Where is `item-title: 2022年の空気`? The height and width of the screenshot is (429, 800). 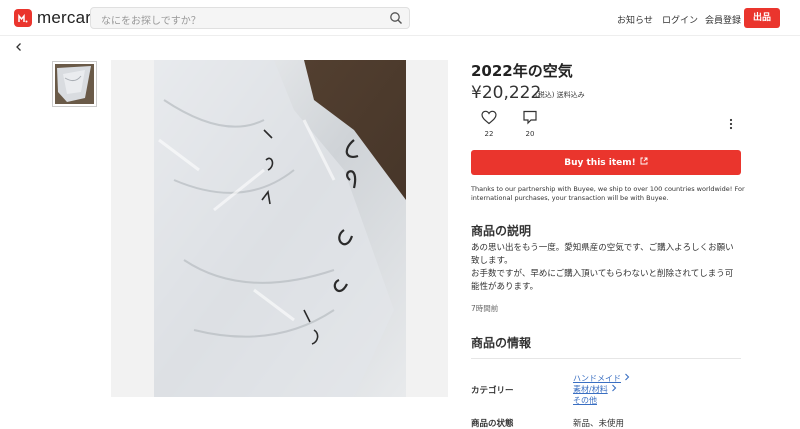 item-title: 2022年の空気 is located at coordinates (522, 71).